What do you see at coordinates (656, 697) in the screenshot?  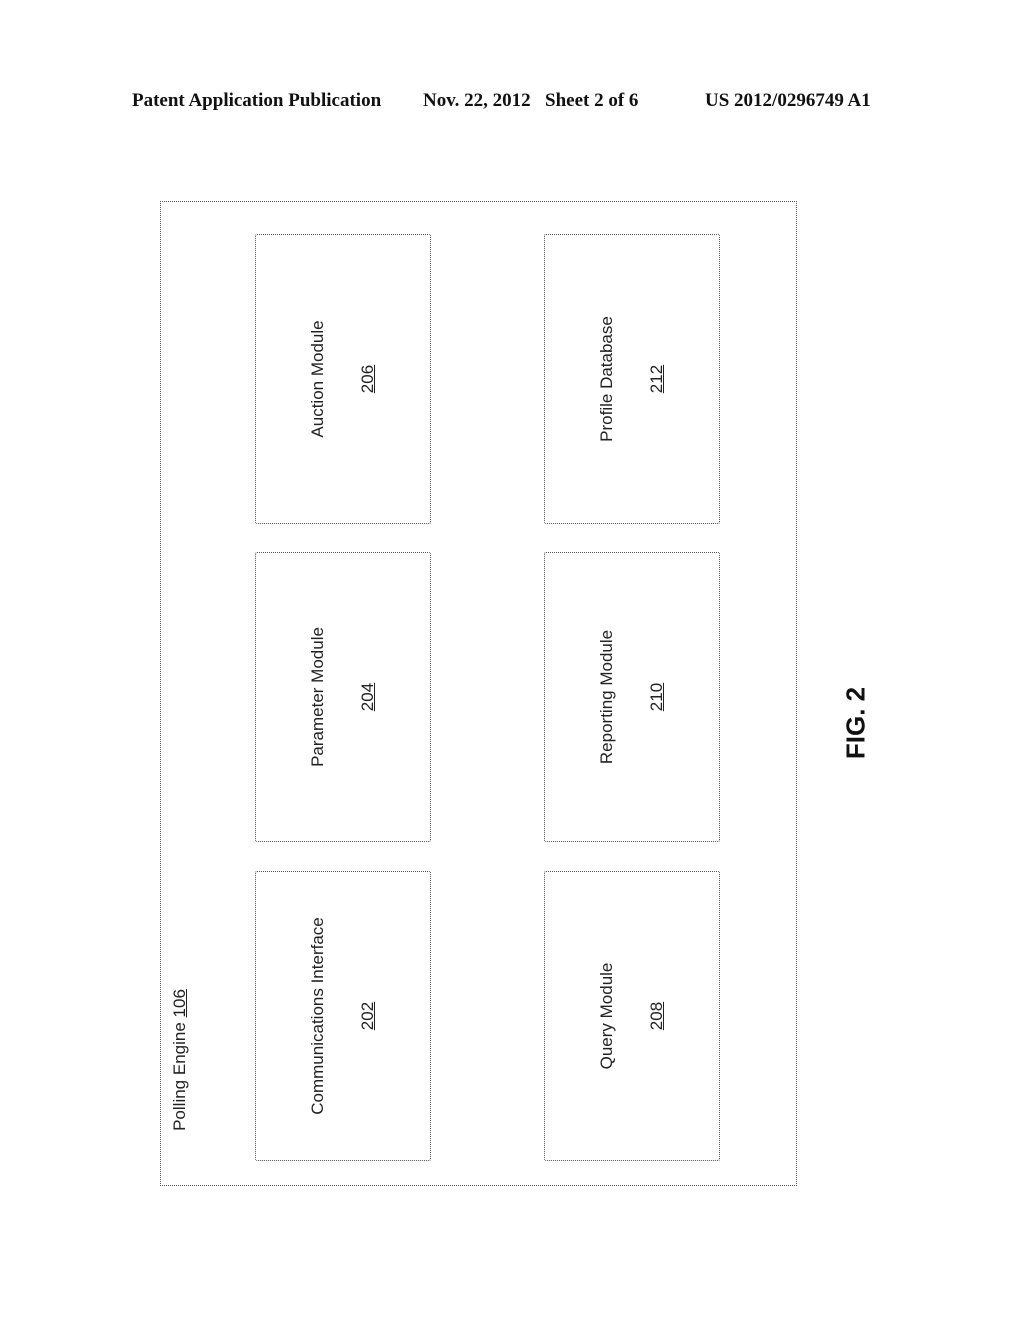 I see `module-ref: 210` at bounding box center [656, 697].